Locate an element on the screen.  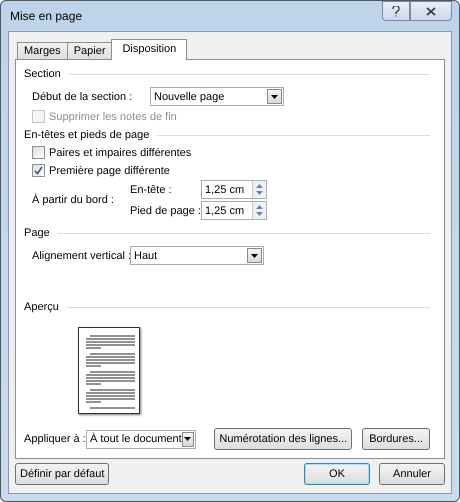
group-title: Page is located at coordinates (37, 233).